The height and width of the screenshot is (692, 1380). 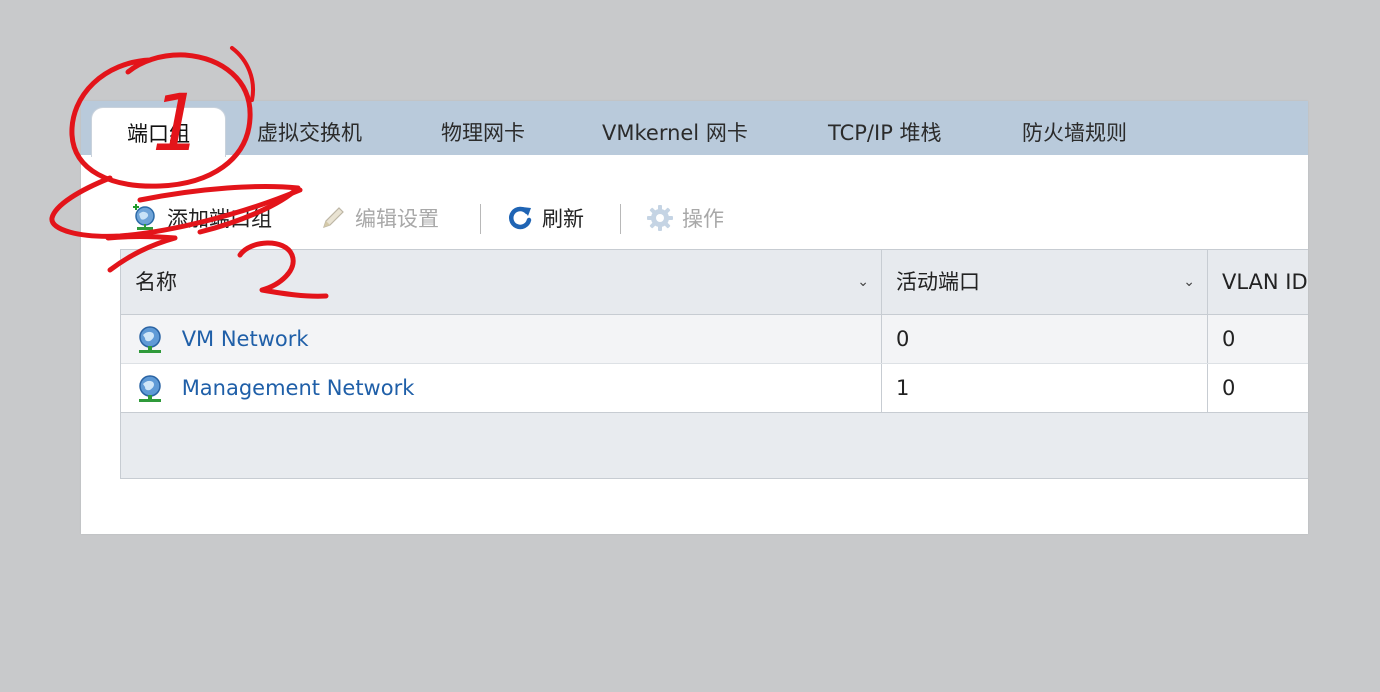 What do you see at coordinates (245, 339) in the screenshot?
I see `port-group-link: VM Network` at bounding box center [245, 339].